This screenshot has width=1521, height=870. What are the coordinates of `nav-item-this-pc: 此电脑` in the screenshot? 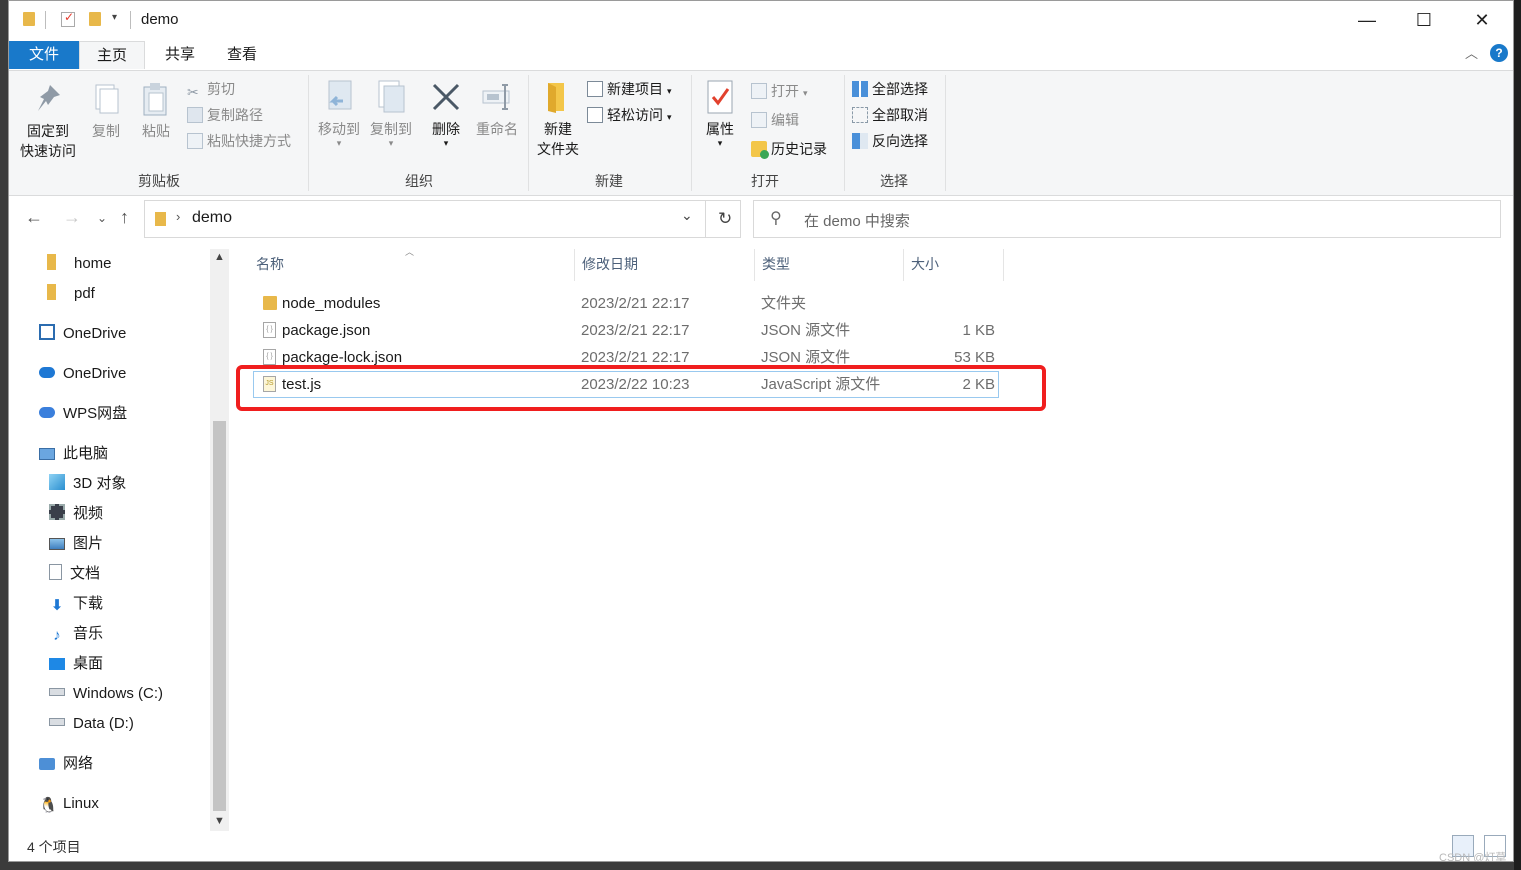 It's located at (73, 454).